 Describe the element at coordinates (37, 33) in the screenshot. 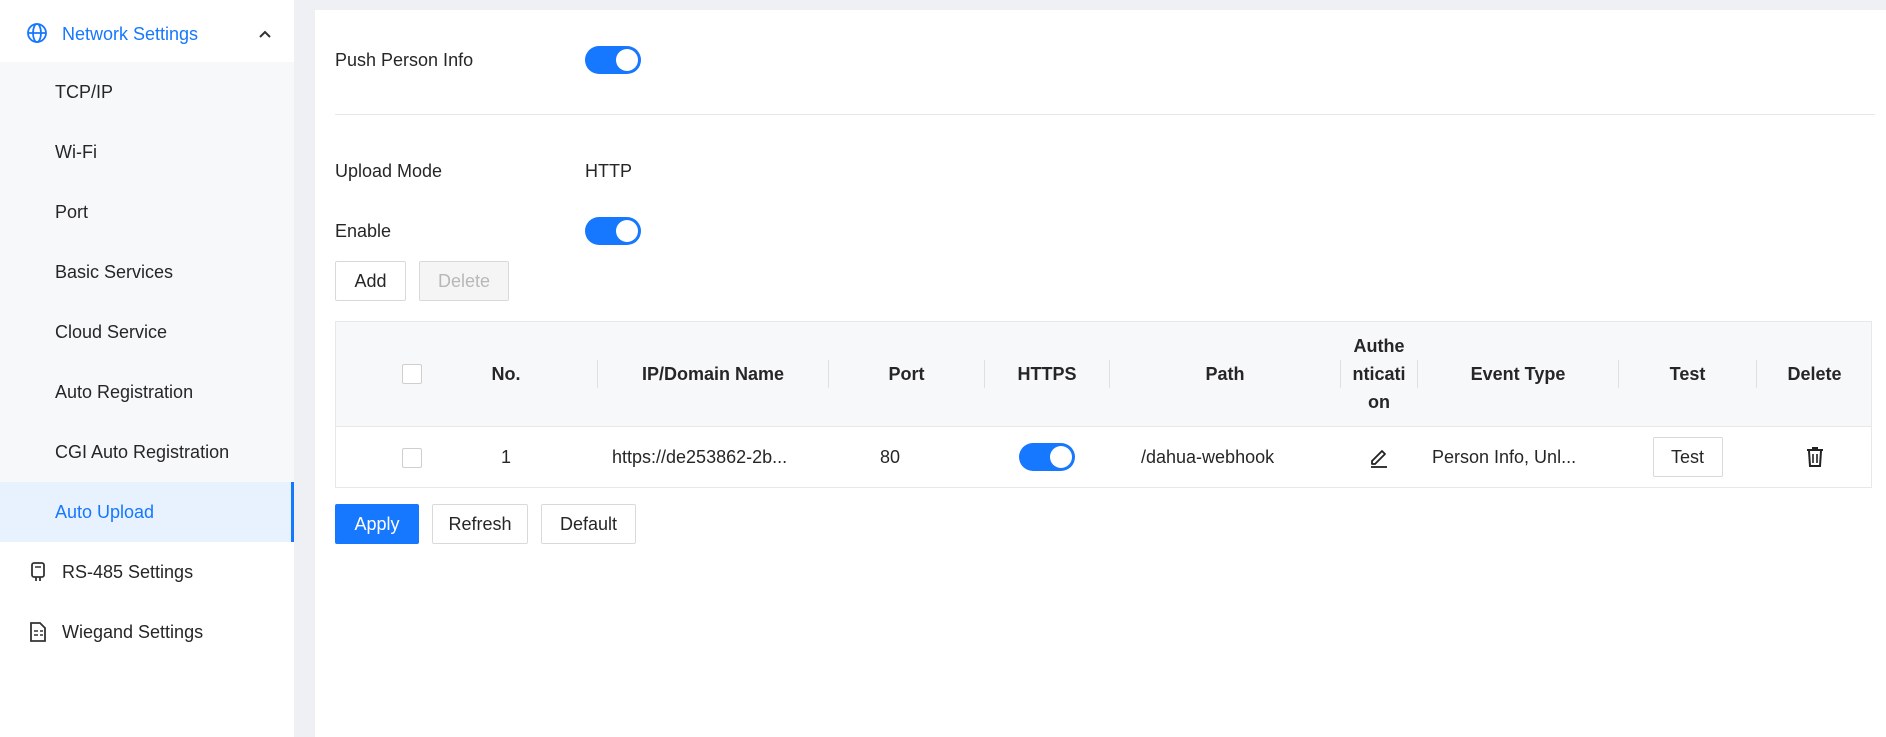

I see `globe-icon` at that location.